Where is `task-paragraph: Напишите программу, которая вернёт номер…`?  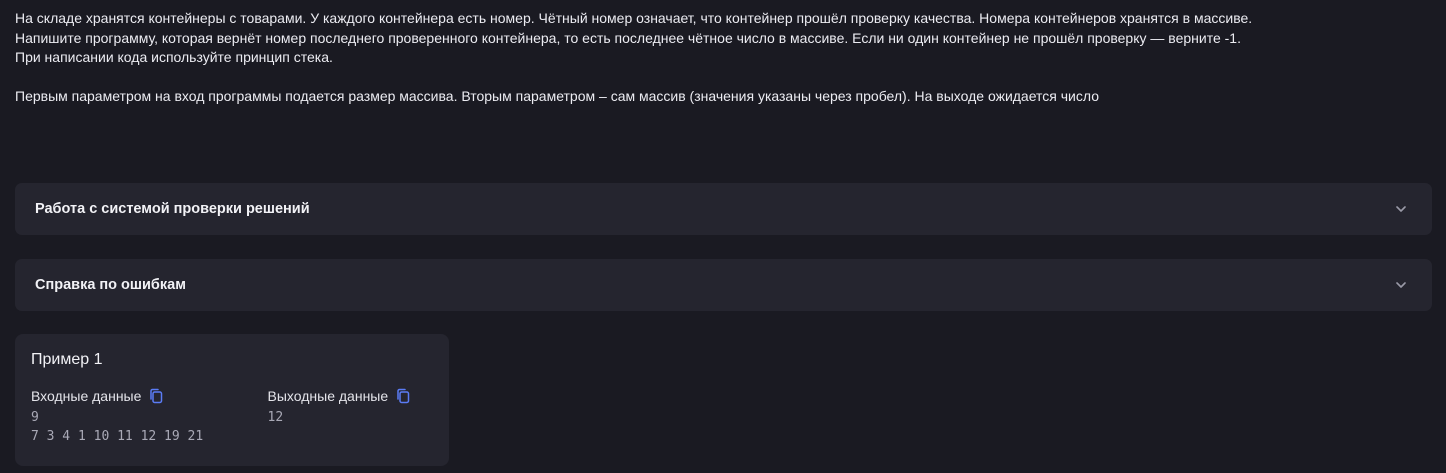 task-paragraph: Напишите программу, которая вернёт номер… is located at coordinates (628, 37).